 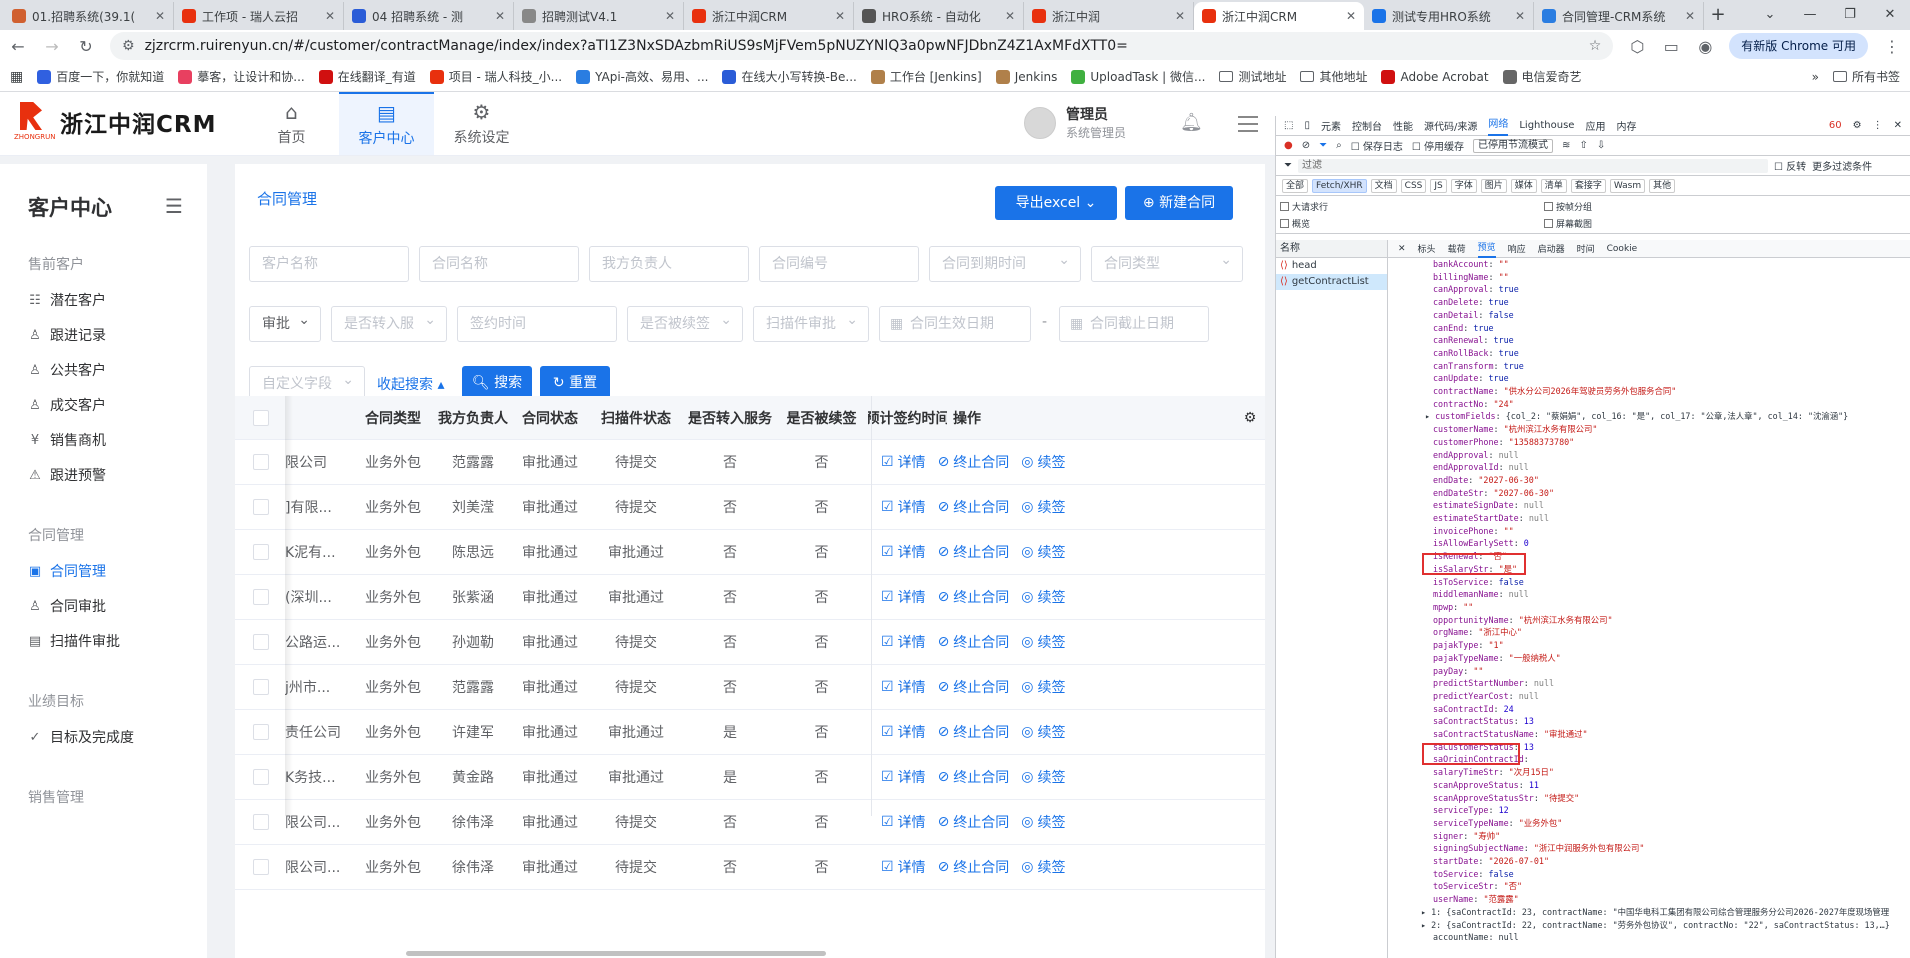 I want to click on bell-icon: 🔔︎, so click(x=1191, y=122).